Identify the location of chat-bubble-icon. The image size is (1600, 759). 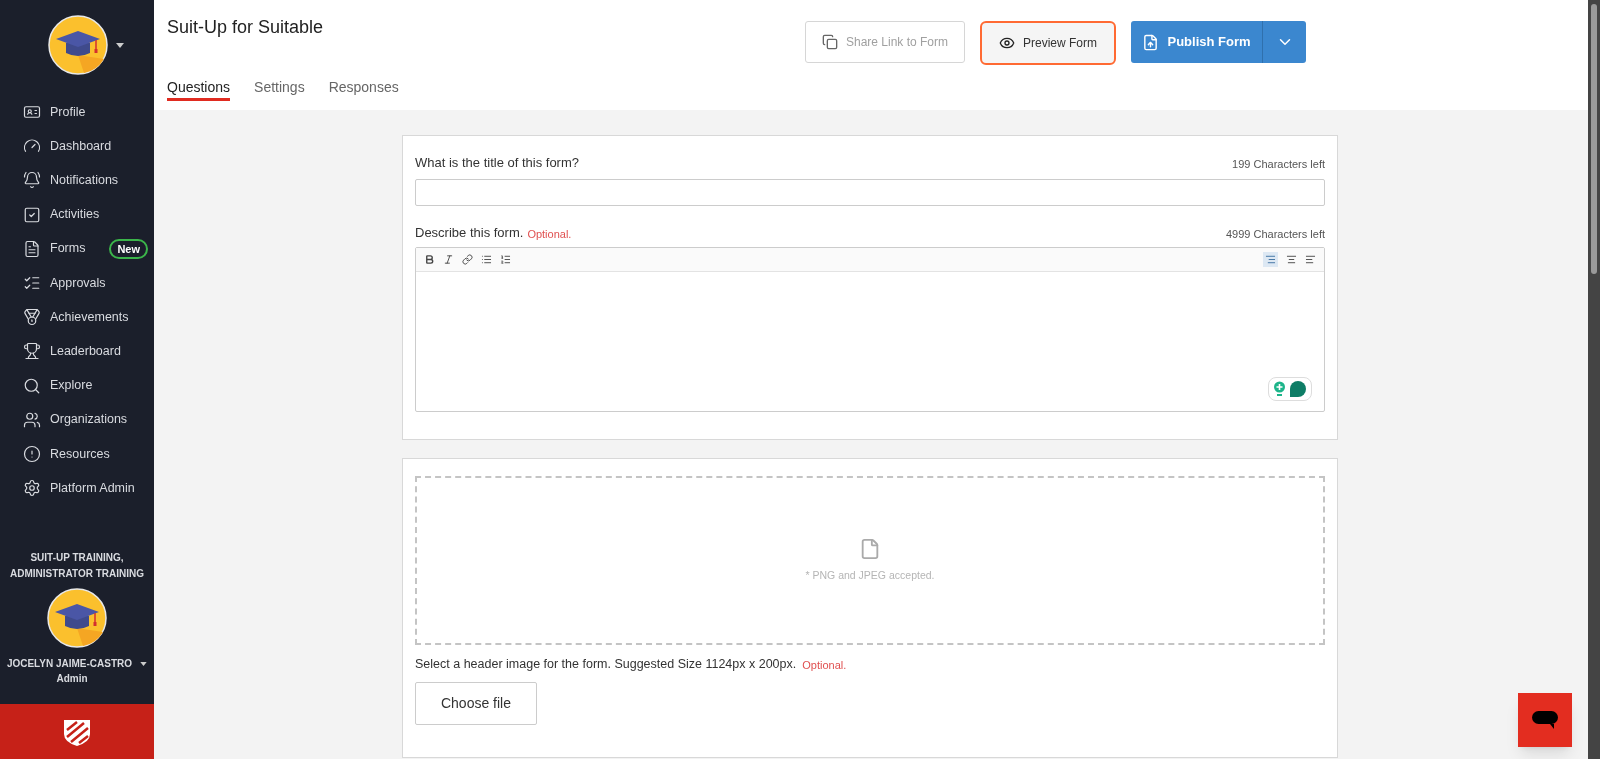
(1545, 720).